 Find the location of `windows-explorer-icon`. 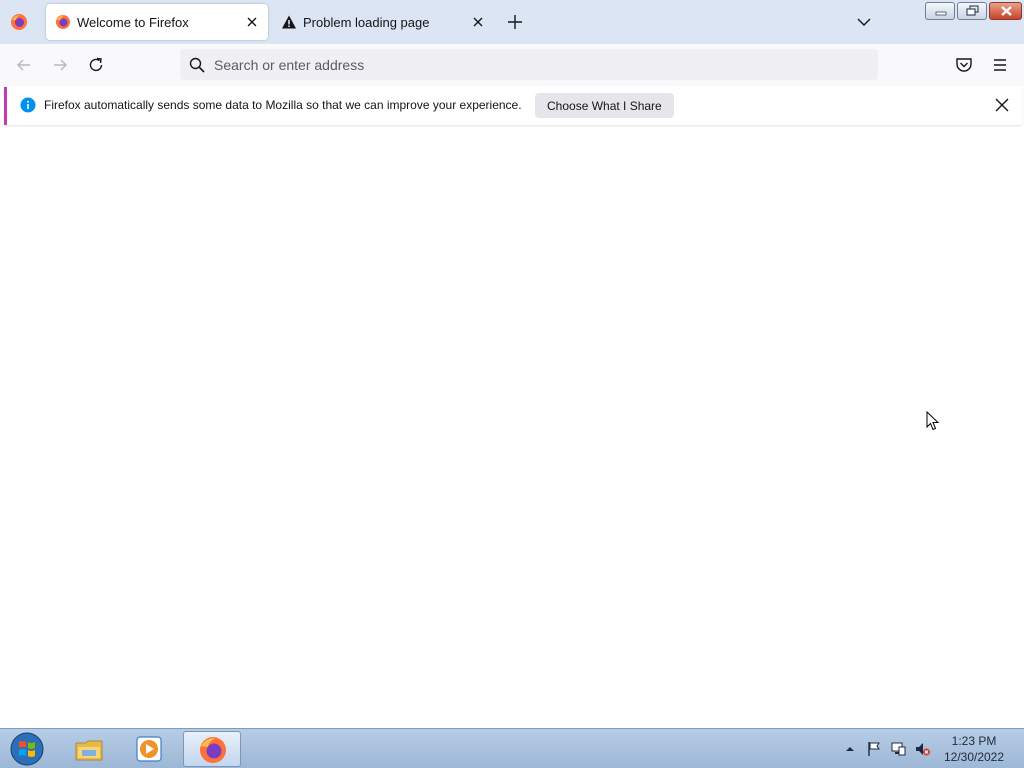

windows-explorer-icon is located at coordinates (89, 750).